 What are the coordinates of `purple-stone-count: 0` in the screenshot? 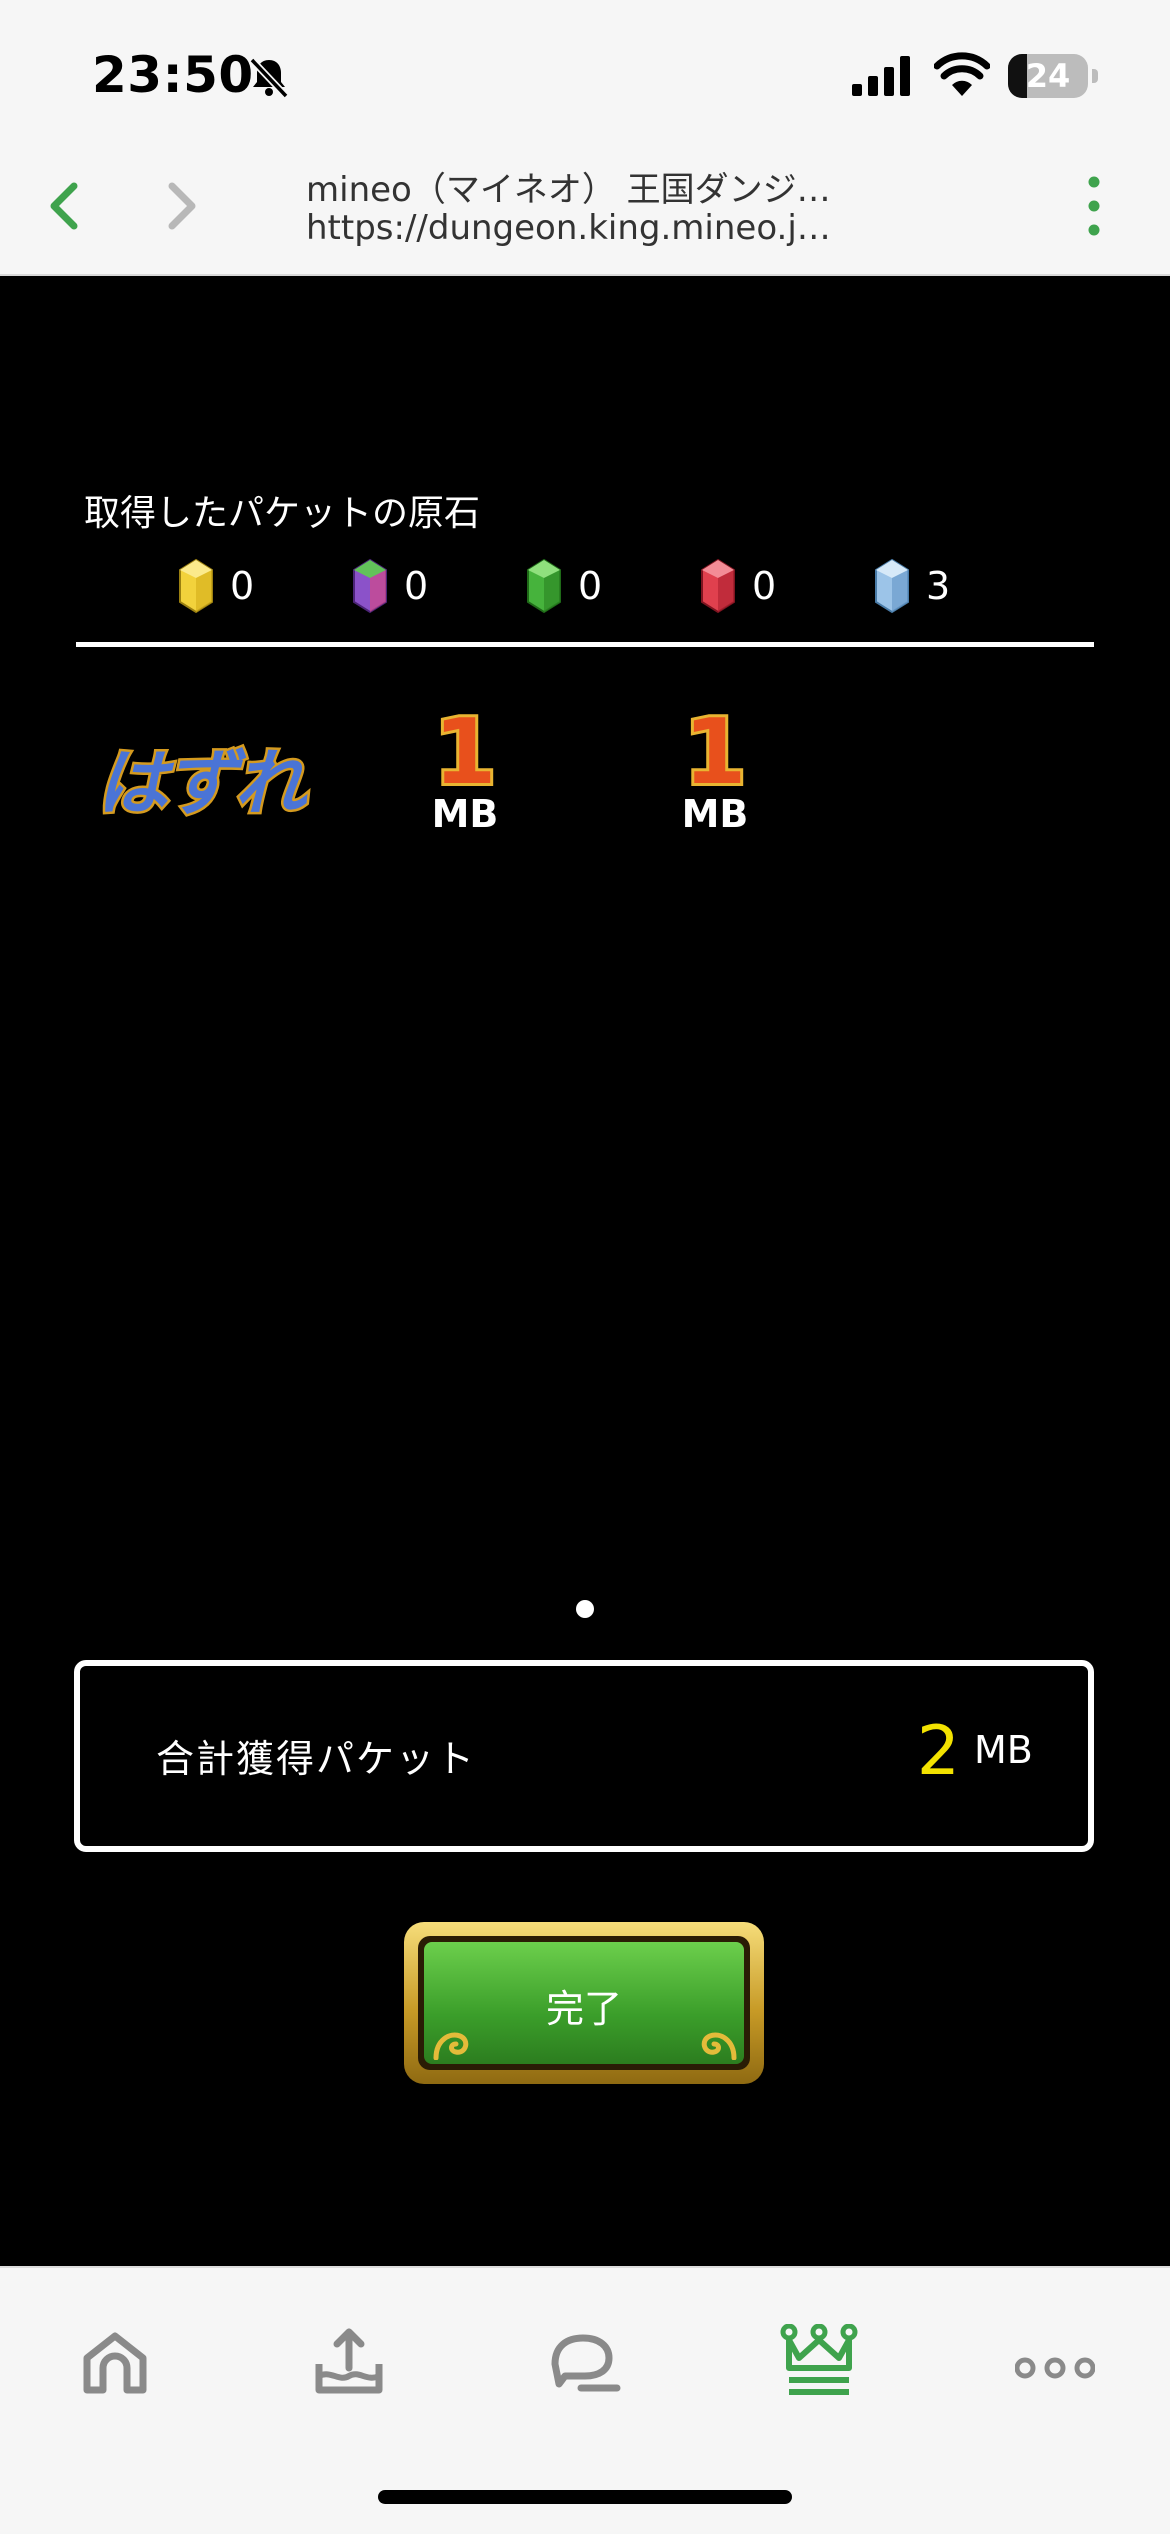 It's located at (416, 586).